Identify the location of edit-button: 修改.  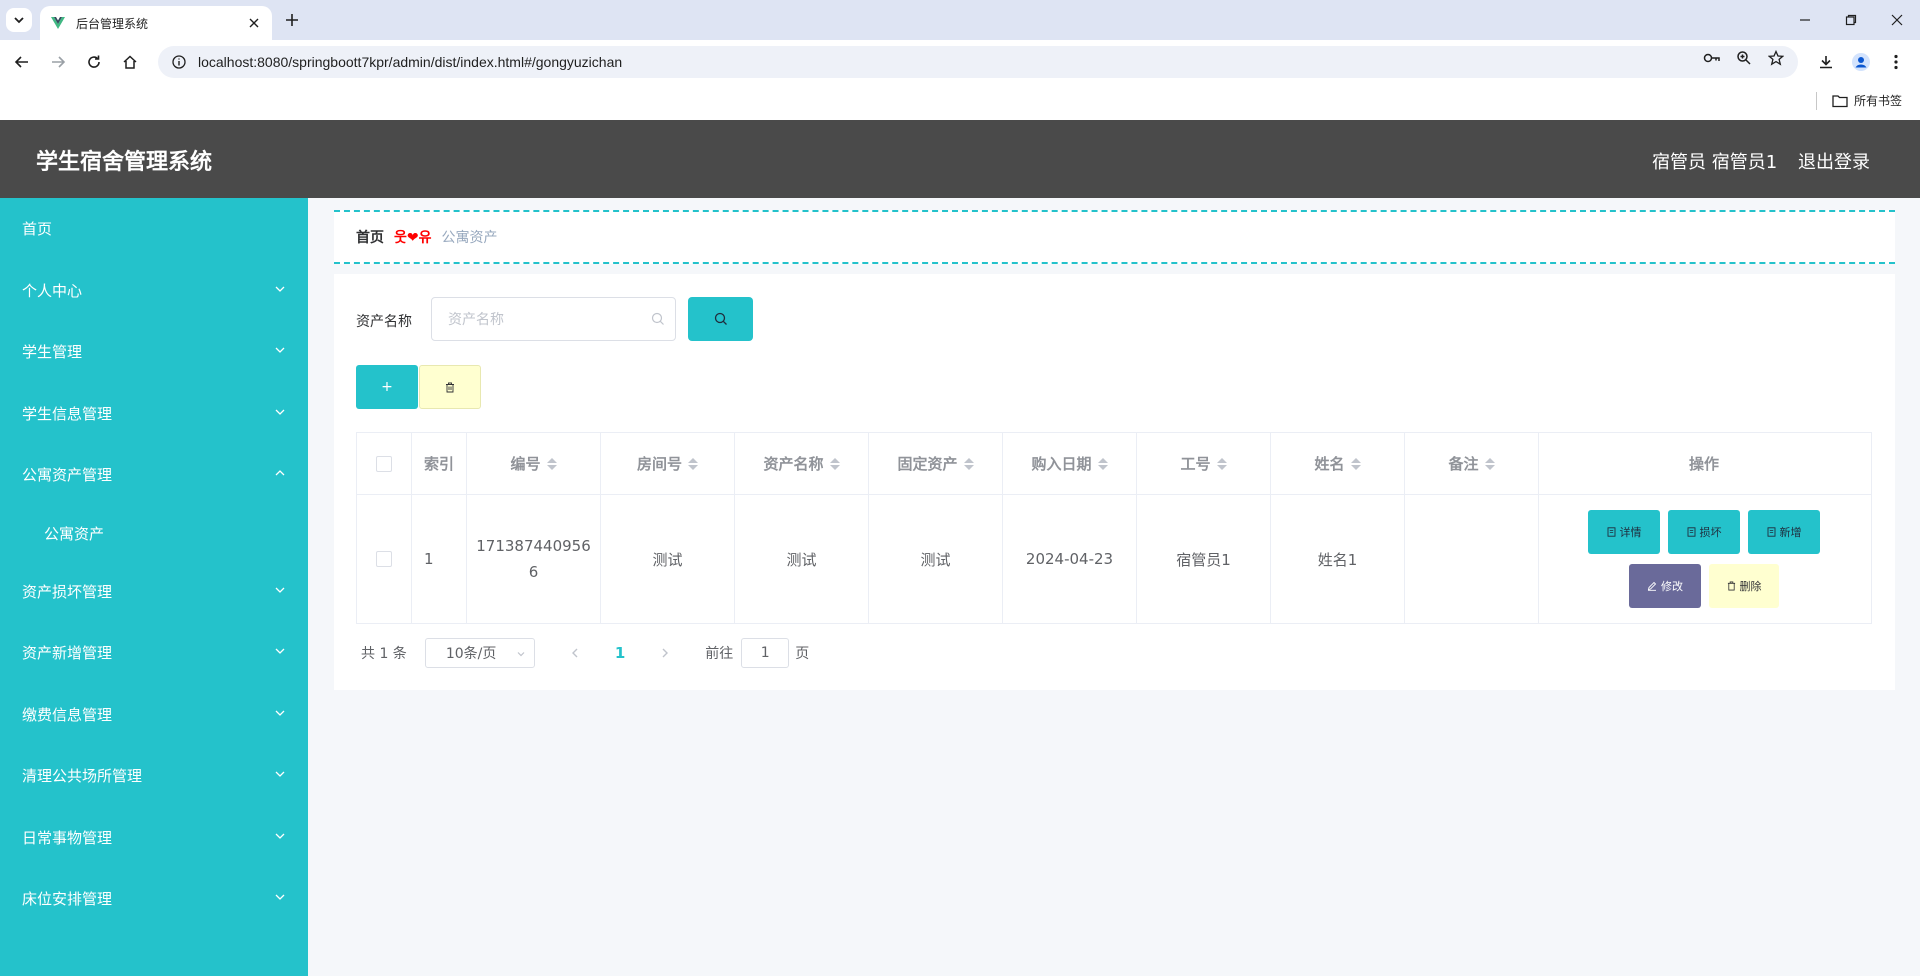
(1665, 586).